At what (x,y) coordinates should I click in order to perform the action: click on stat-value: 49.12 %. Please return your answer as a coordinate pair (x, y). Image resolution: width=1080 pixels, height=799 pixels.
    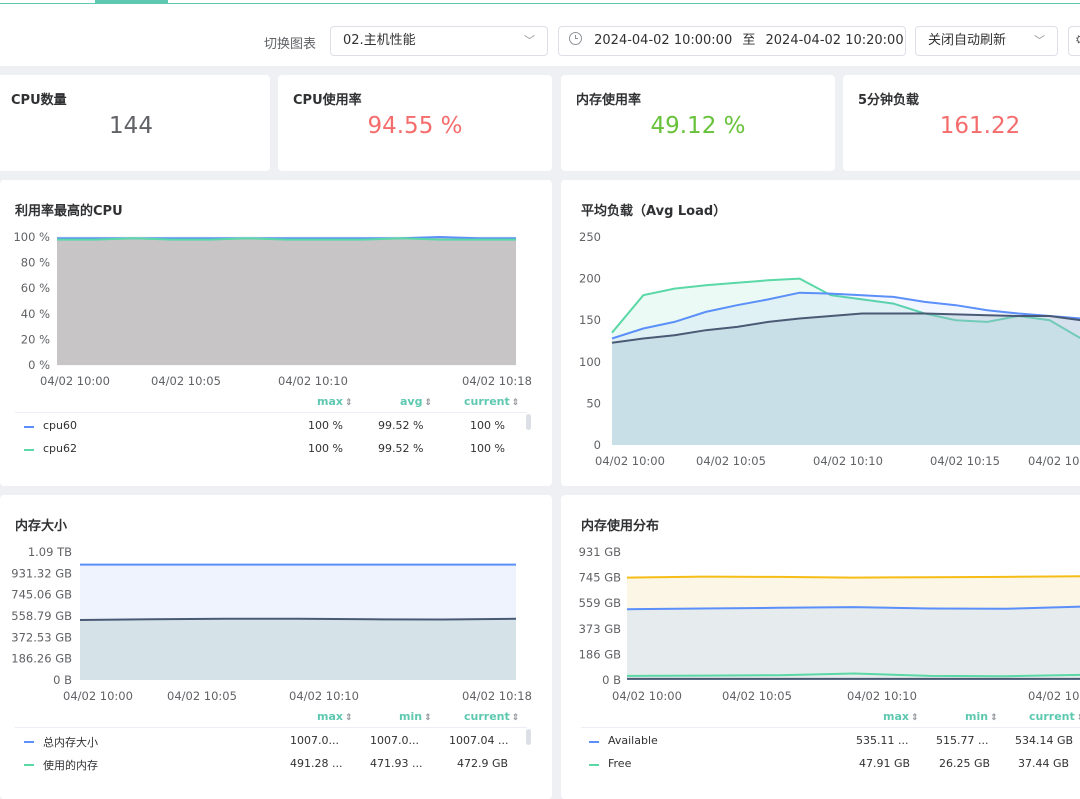
    Looking at the image, I should click on (698, 126).